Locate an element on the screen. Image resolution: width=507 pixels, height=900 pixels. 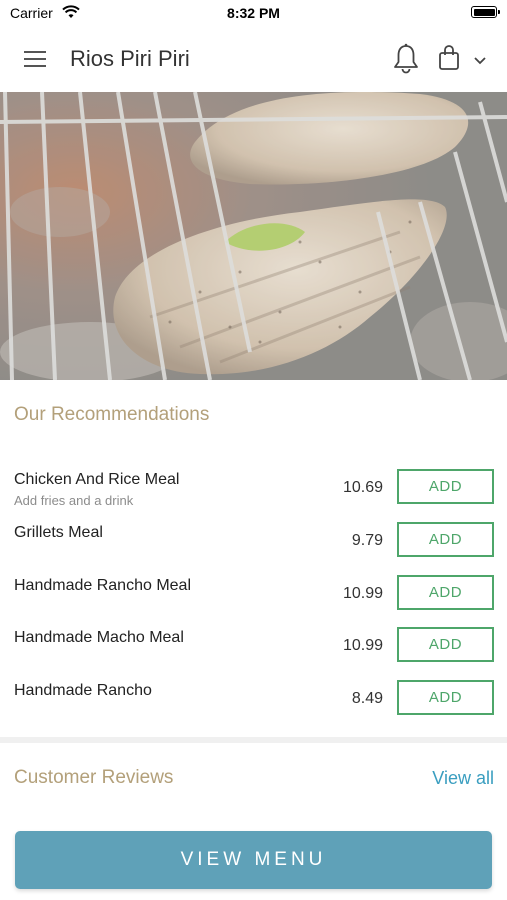
section-divider is located at coordinates (253, 740).